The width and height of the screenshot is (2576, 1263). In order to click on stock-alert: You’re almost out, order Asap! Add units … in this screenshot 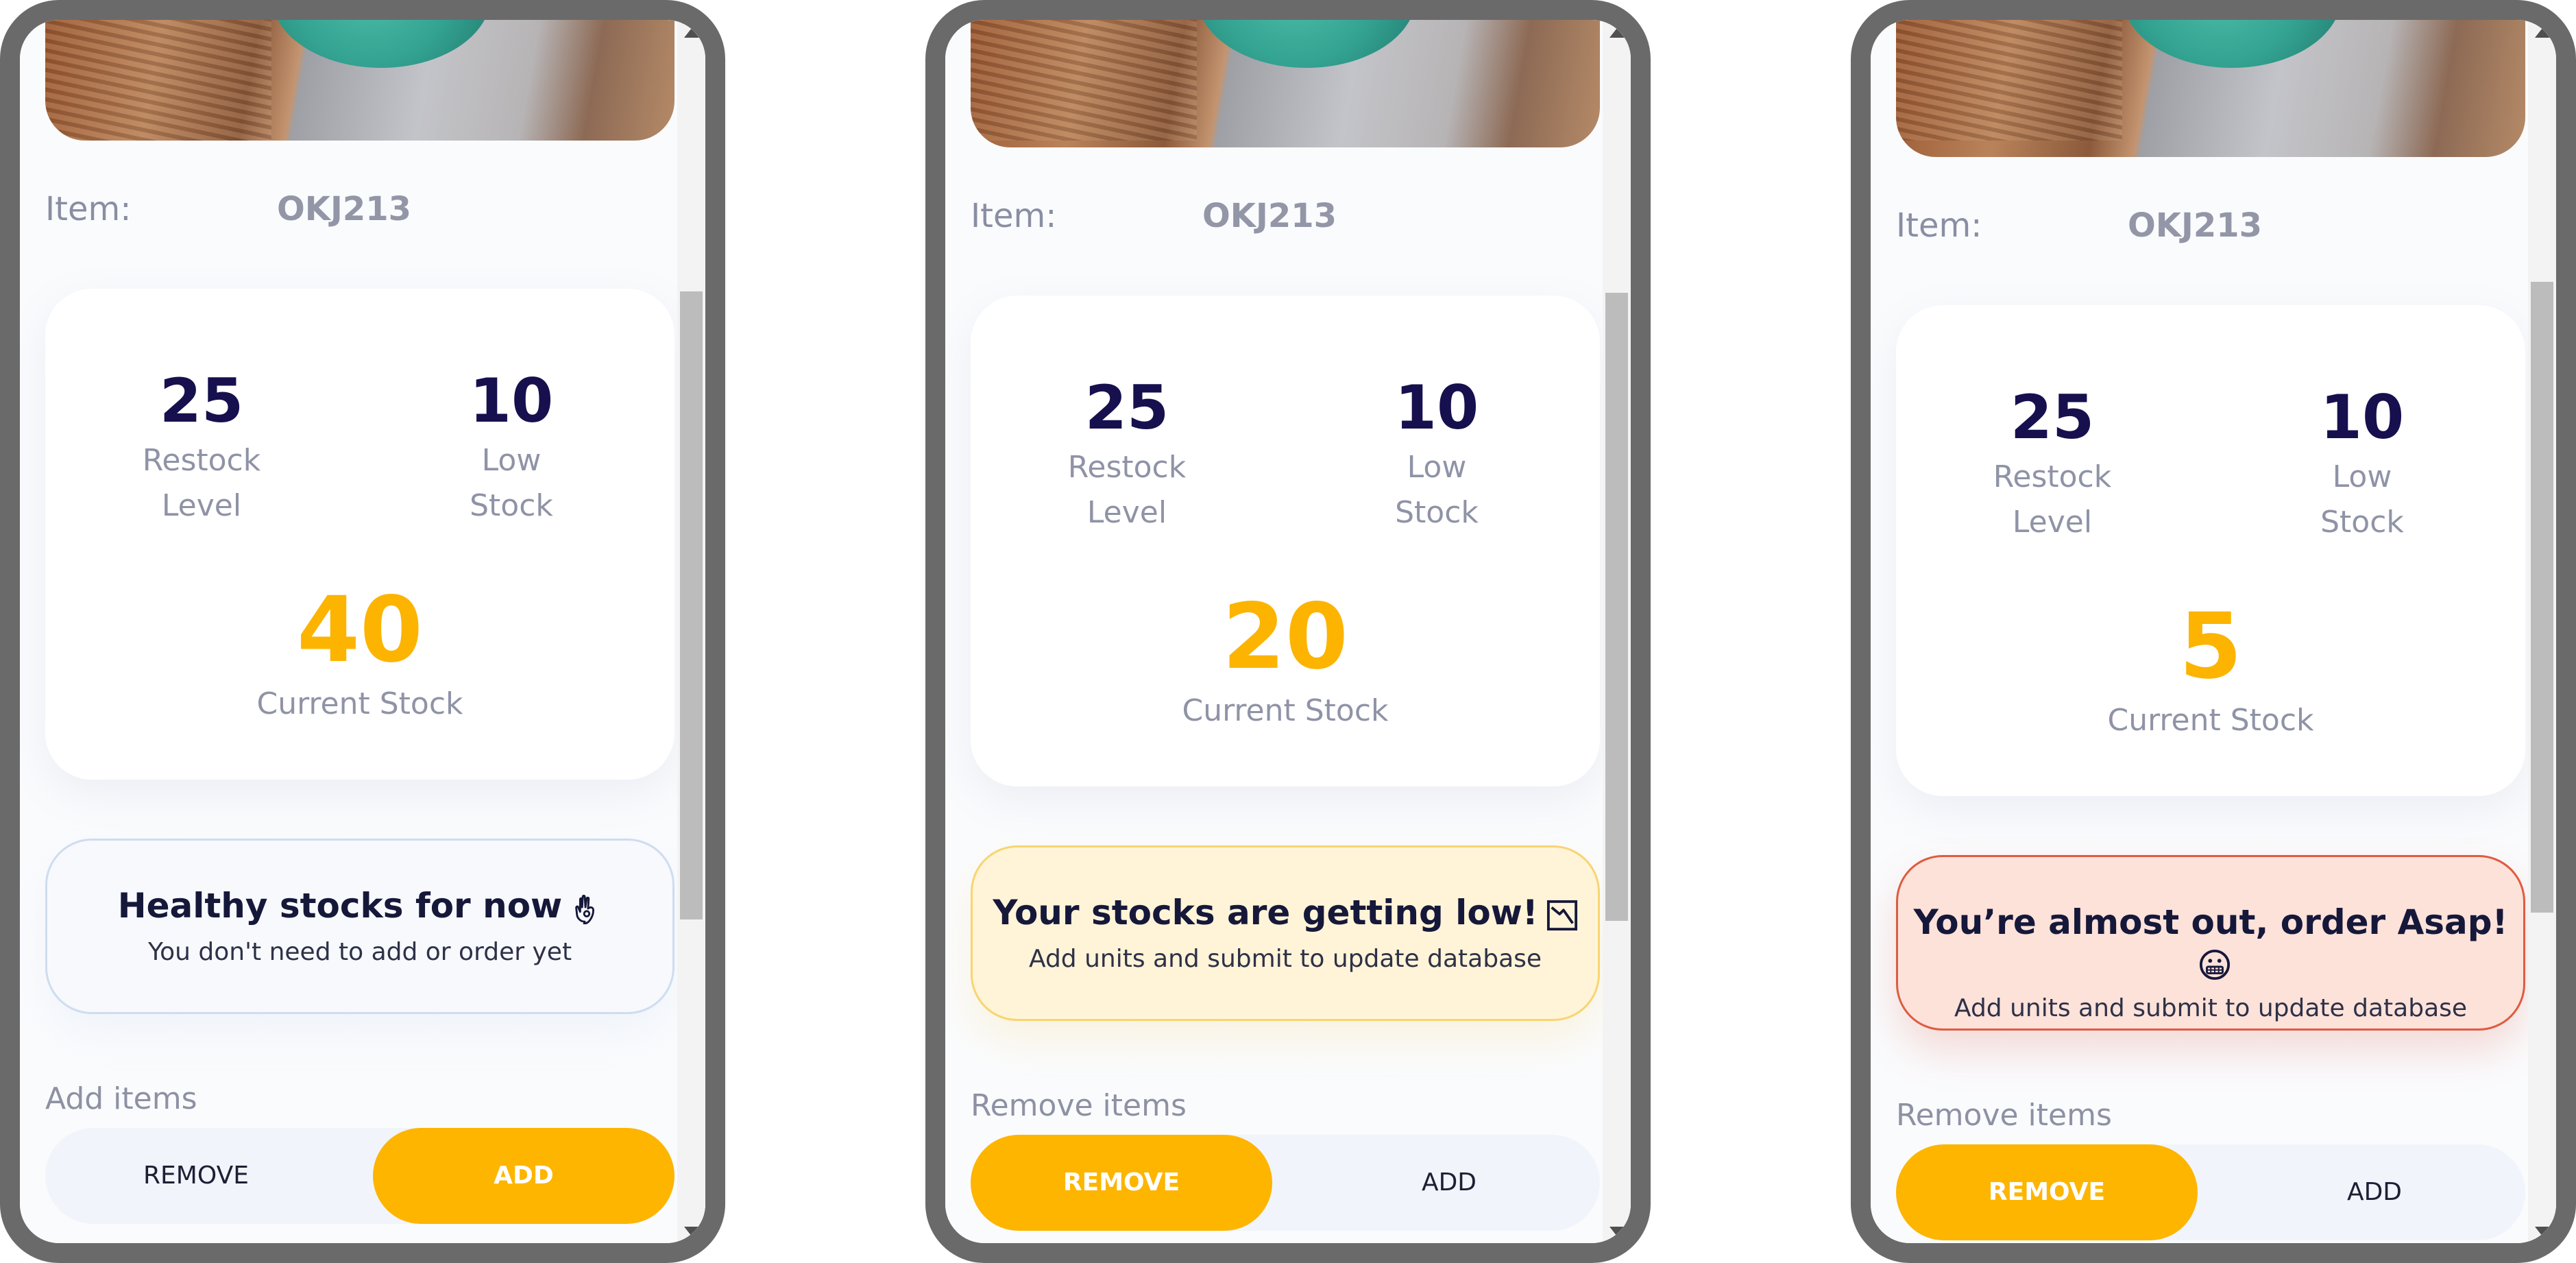, I will do `click(2210, 943)`.